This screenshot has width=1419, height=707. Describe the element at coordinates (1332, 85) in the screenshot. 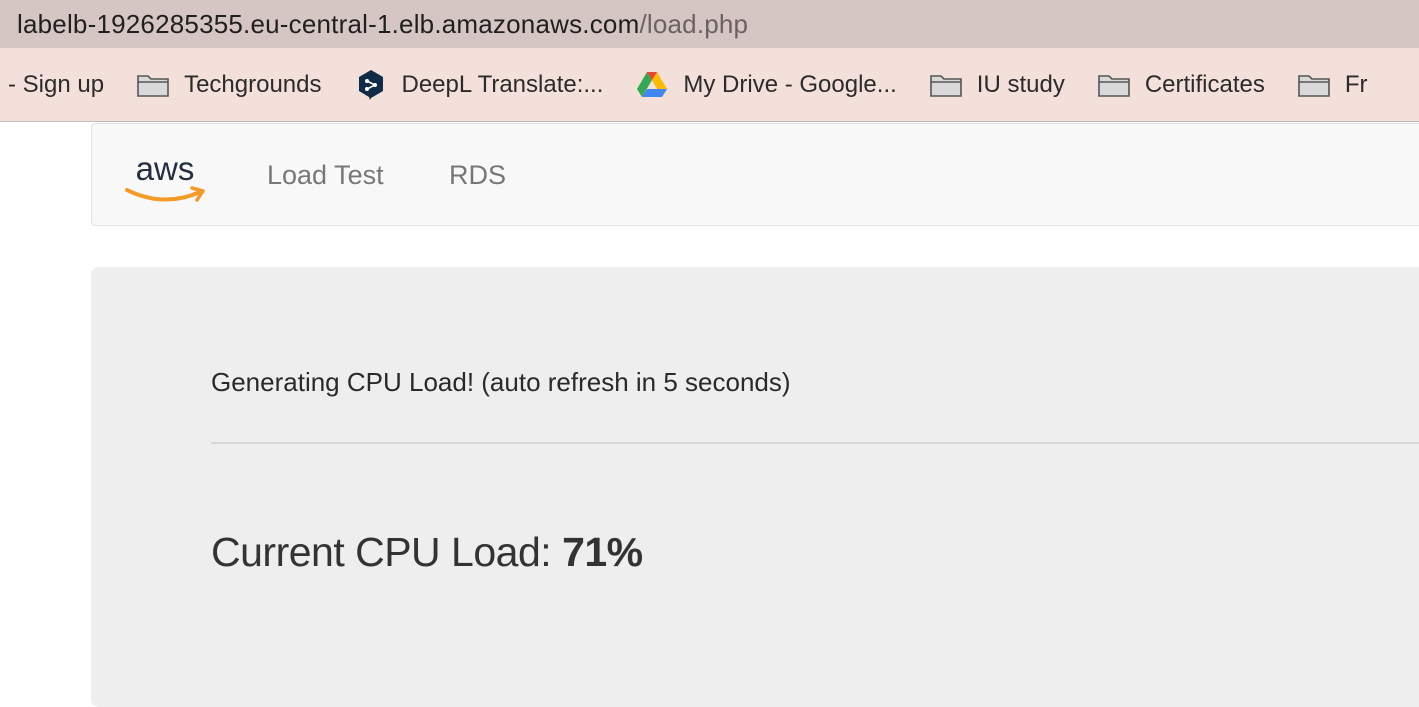

I see `bookmark-folder-fr: Fr` at that location.